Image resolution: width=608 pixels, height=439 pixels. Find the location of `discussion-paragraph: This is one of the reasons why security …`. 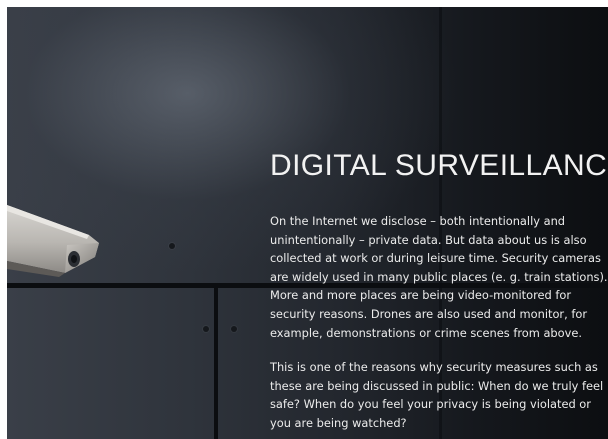

discussion-paragraph: This is one of the reasons why security … is located at coordinates (437, 395).